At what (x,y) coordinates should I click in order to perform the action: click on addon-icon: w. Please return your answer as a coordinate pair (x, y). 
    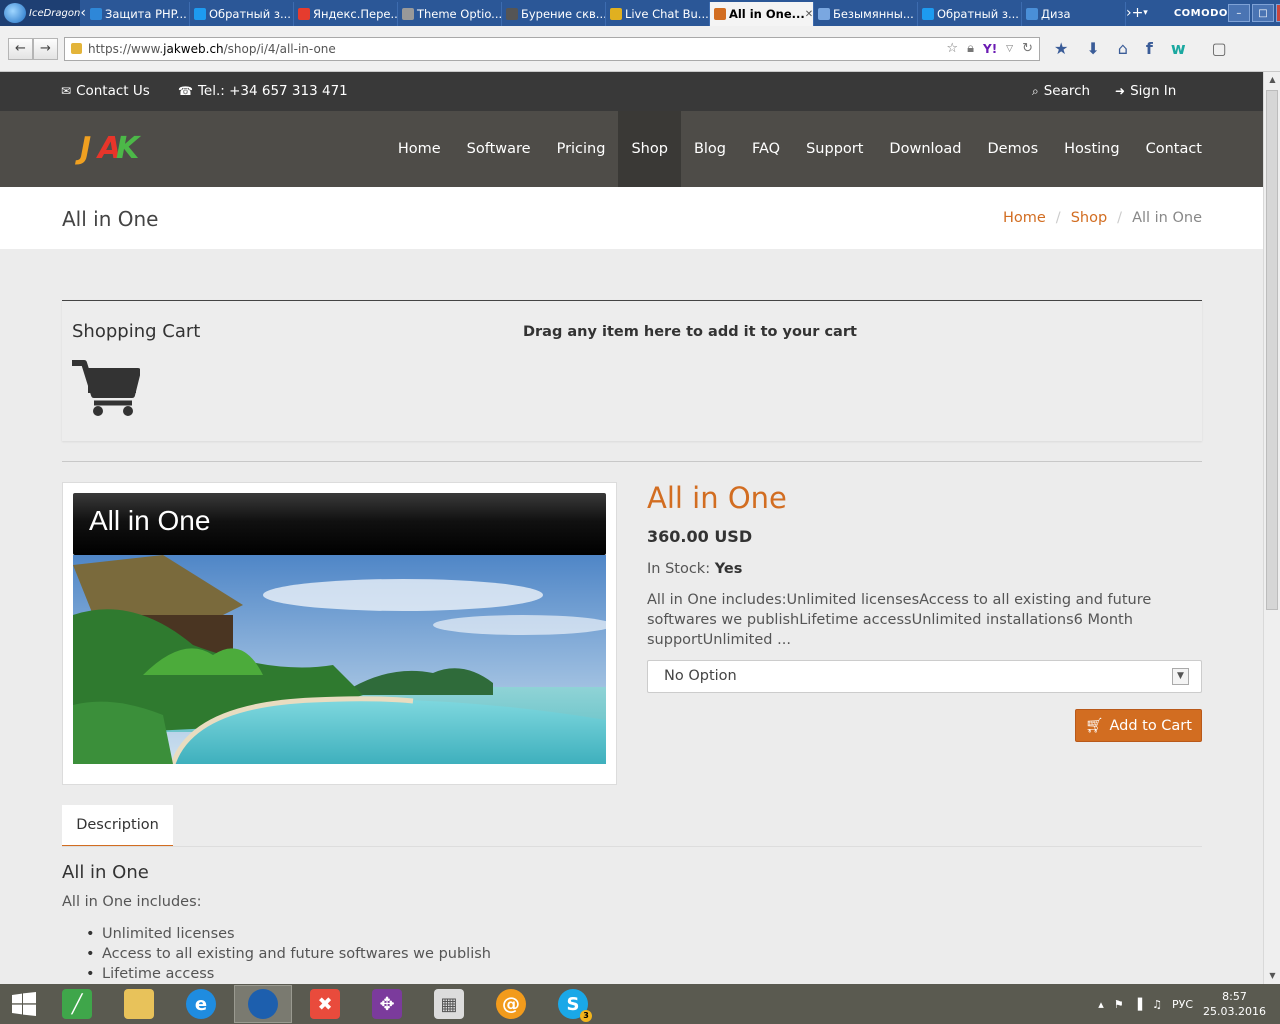
    Looking at the image, I should click on (1178, 48).